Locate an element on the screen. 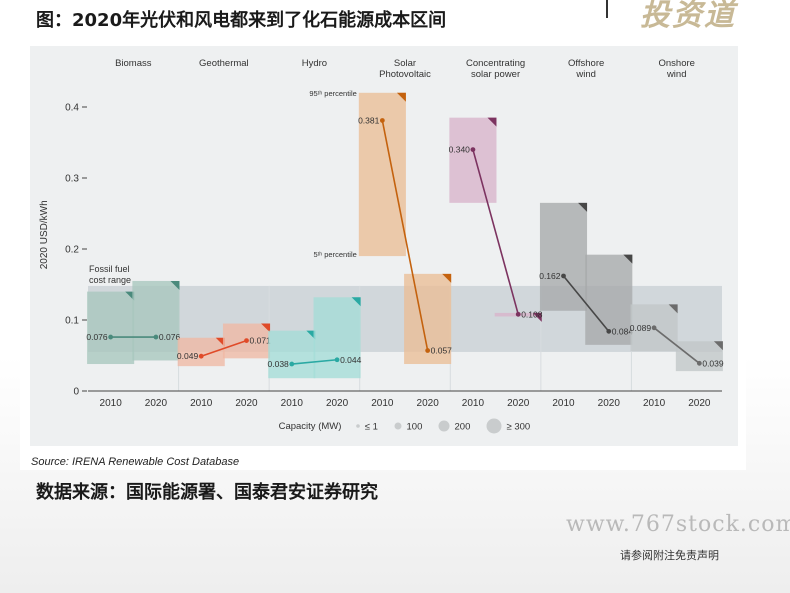 The width and height of the screenshot is (790, 593). data-label: 0.340 is located at coordinates (460, 150).